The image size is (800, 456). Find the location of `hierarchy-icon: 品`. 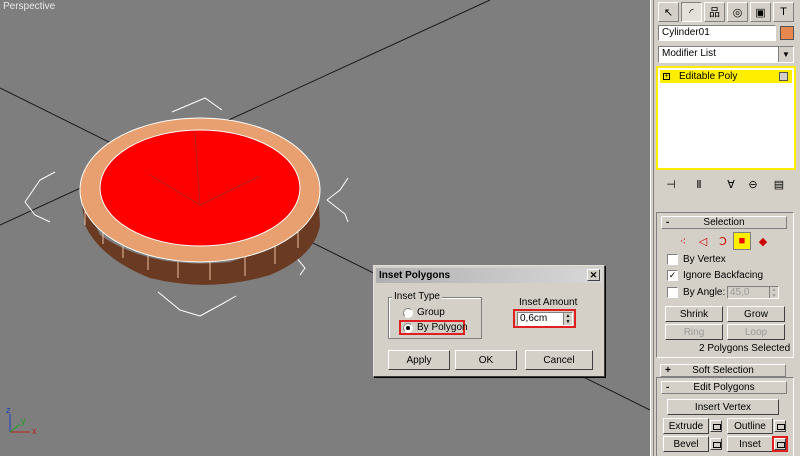

hierarchy-icon: 品 is located at coordinates (714, 12).